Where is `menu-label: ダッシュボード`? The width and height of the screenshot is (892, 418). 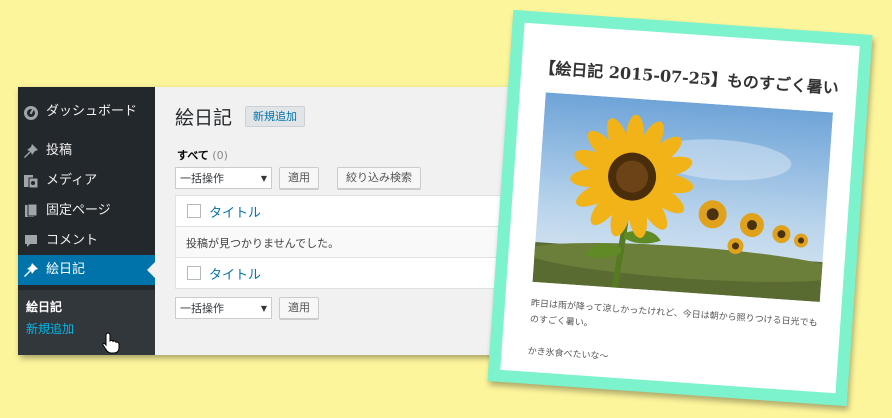 menu-label: ダッシュボード is located at coordinates (92, 111).